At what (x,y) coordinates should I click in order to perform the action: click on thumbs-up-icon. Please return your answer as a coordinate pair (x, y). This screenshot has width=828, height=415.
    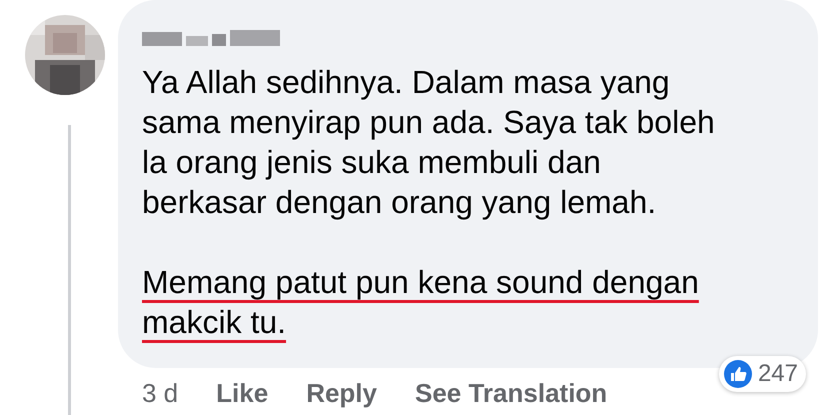
    Looking at the image, I should click on (737, 374).